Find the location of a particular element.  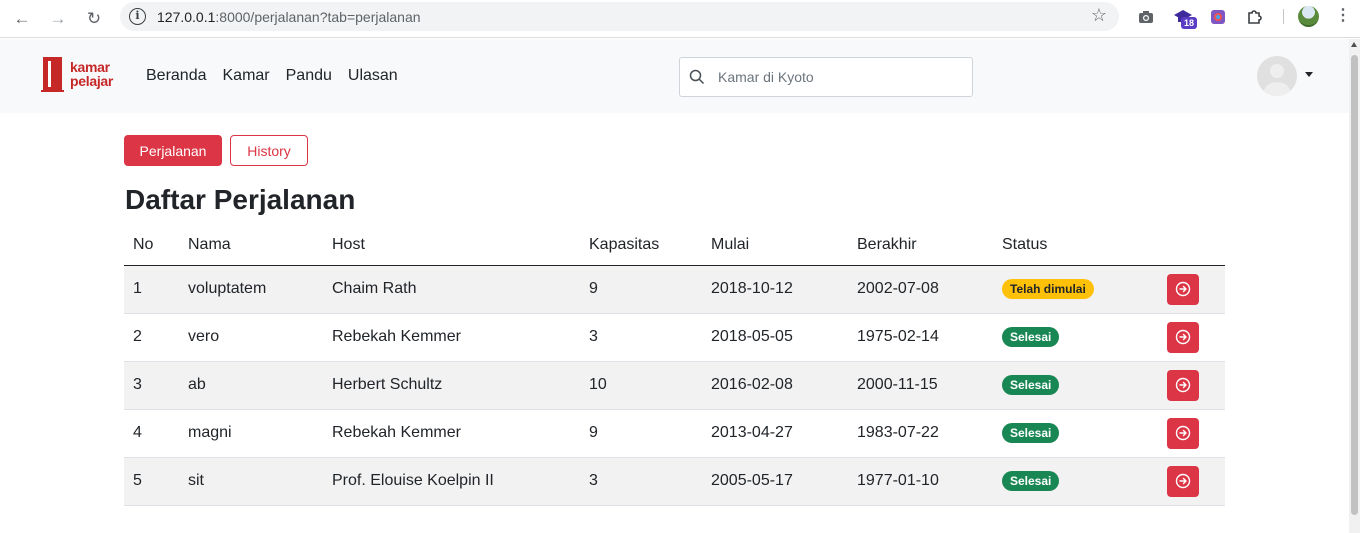

url-text: 127.0.0.1:8000/perjalanan?tab=perjalanan is located at coordinates (289, 17).